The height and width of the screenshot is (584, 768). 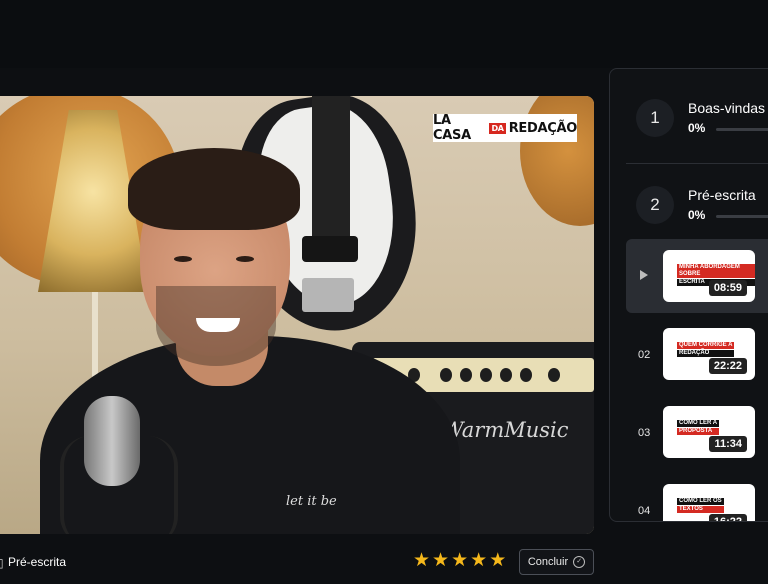 I want to click on lesson-duration: 11:34, so click(x=728, y=444).